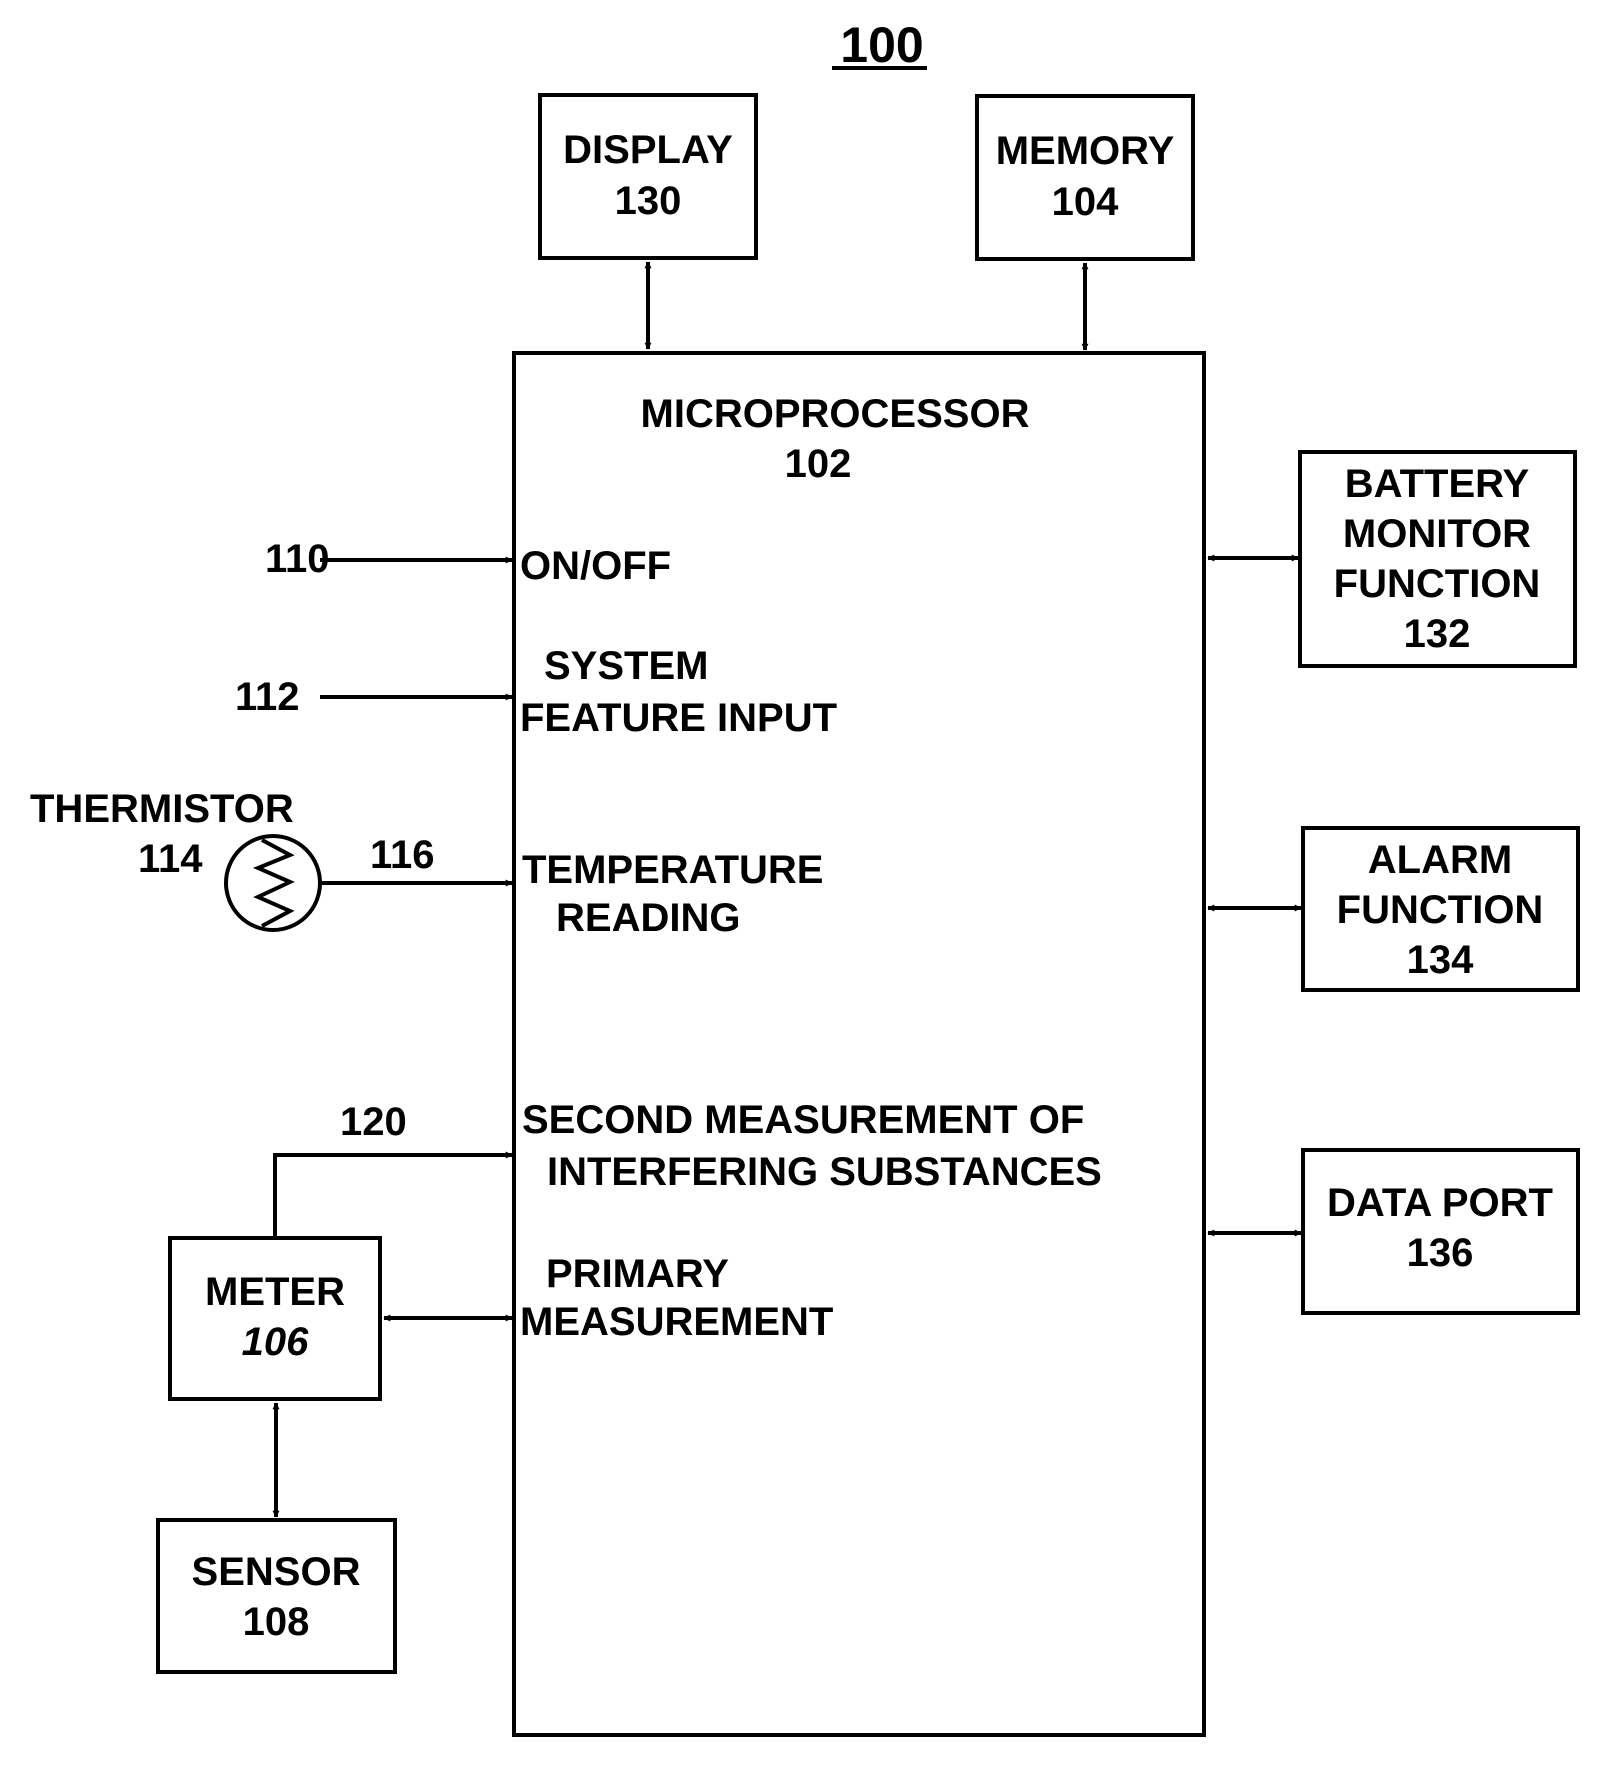 This screenshot has width=1619, height=1772. What do you see at coordinates (835, 414) in the screenshot?
I see `microprocessor-label: MICROPROCESSOR` at bounding box center [835, 414].